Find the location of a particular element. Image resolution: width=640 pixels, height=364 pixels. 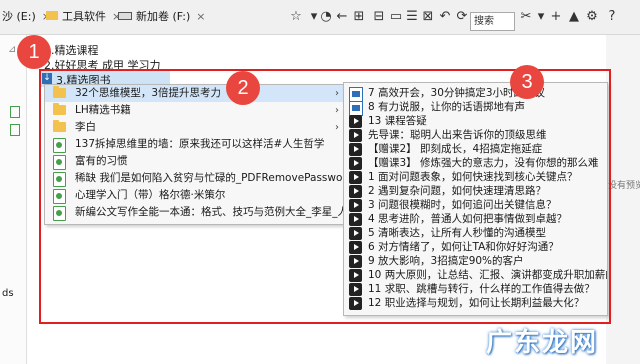

plus-icon: + is located at coordinates (556, 17).